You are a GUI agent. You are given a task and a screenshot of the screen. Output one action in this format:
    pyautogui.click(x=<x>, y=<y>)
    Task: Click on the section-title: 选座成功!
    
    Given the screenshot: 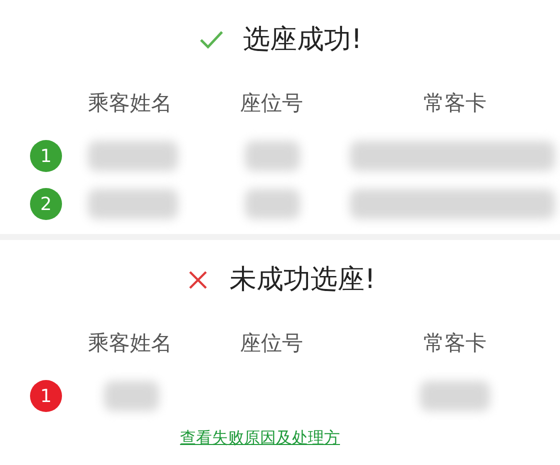 What is the action you would take?
    pyautogui.click(x=302, y=39)
    